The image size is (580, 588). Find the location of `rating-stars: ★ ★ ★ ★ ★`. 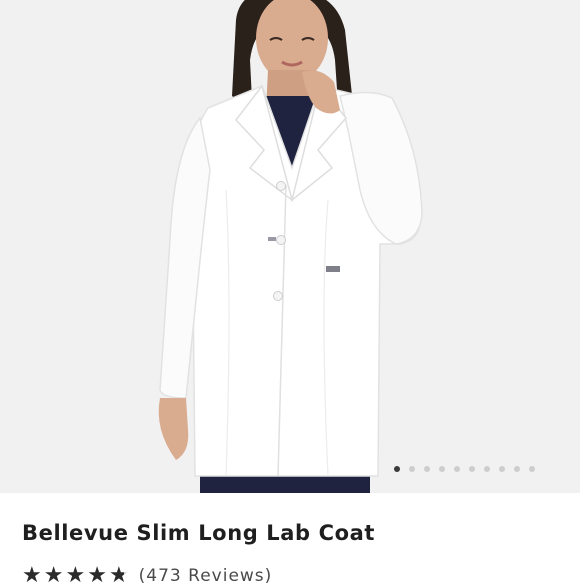

rating-stars: ★ ★ ★ ★ ★ is located at coordinates (75, 576).